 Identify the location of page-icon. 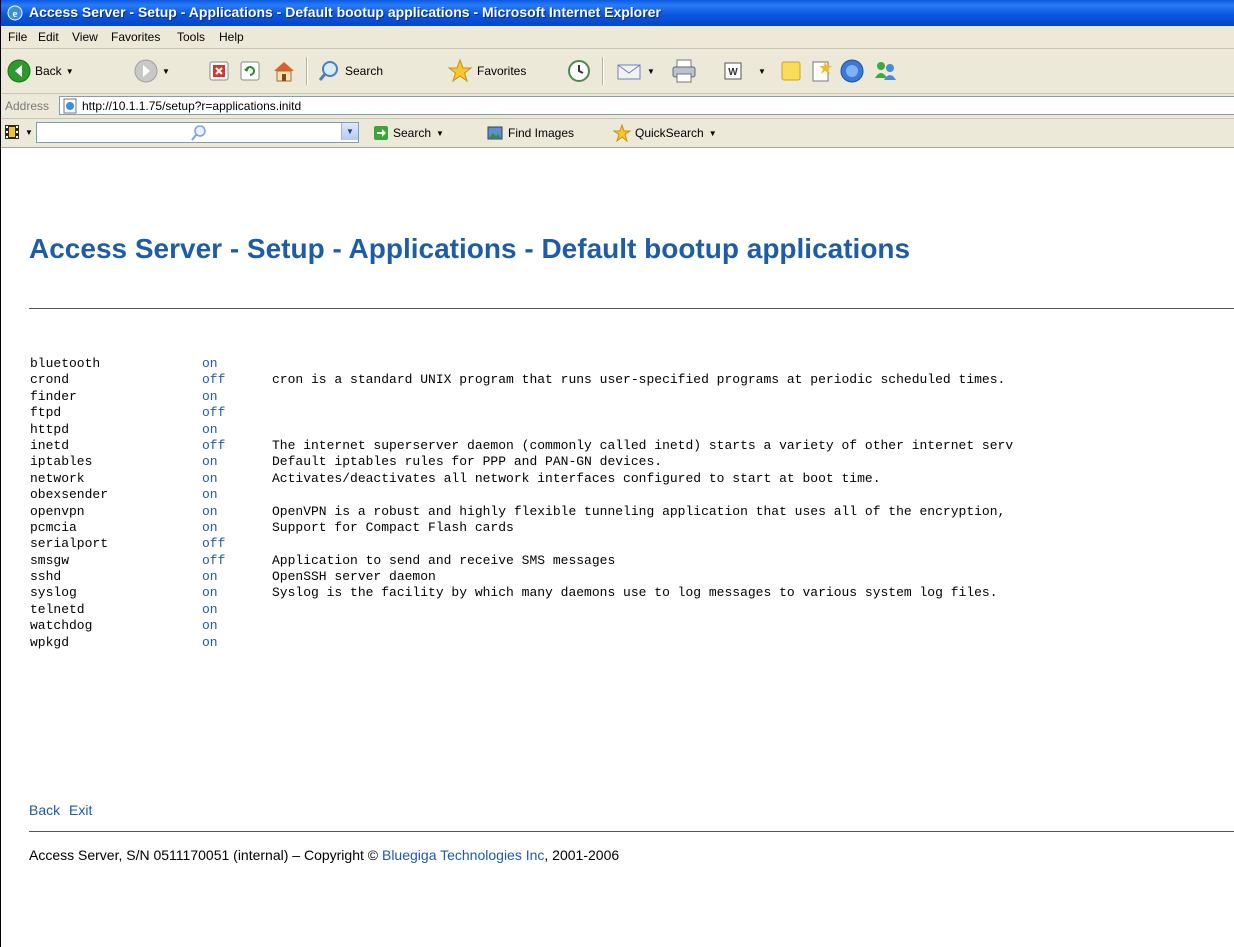
(70, 106).